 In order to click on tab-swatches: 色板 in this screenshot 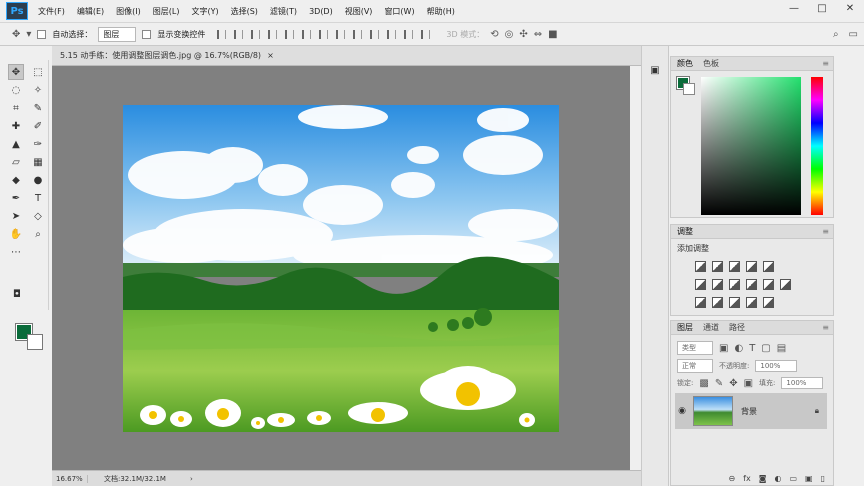, I will do `click(711, 63)`.